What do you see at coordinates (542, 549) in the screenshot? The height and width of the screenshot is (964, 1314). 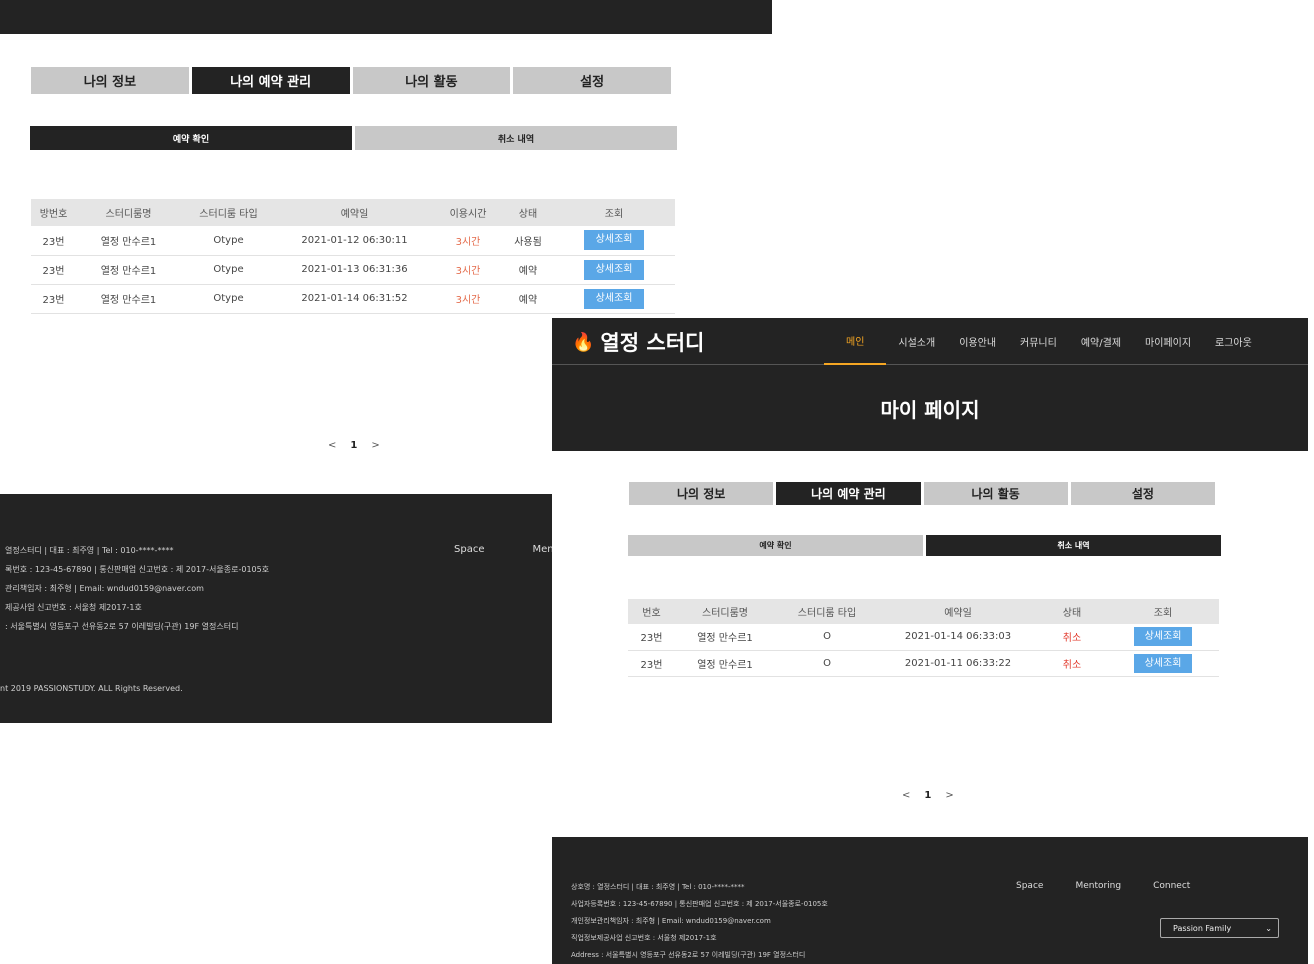 I see `footer-link-mentoring: Mentori` at bounding box center [542, 549].